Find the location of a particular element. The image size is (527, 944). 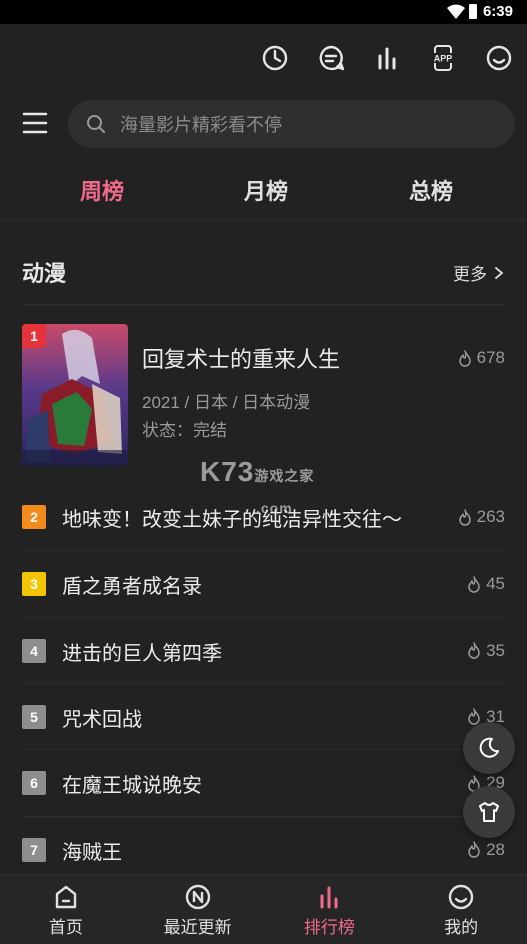

rank-badge: 5 is located at coordinates (34, 716).